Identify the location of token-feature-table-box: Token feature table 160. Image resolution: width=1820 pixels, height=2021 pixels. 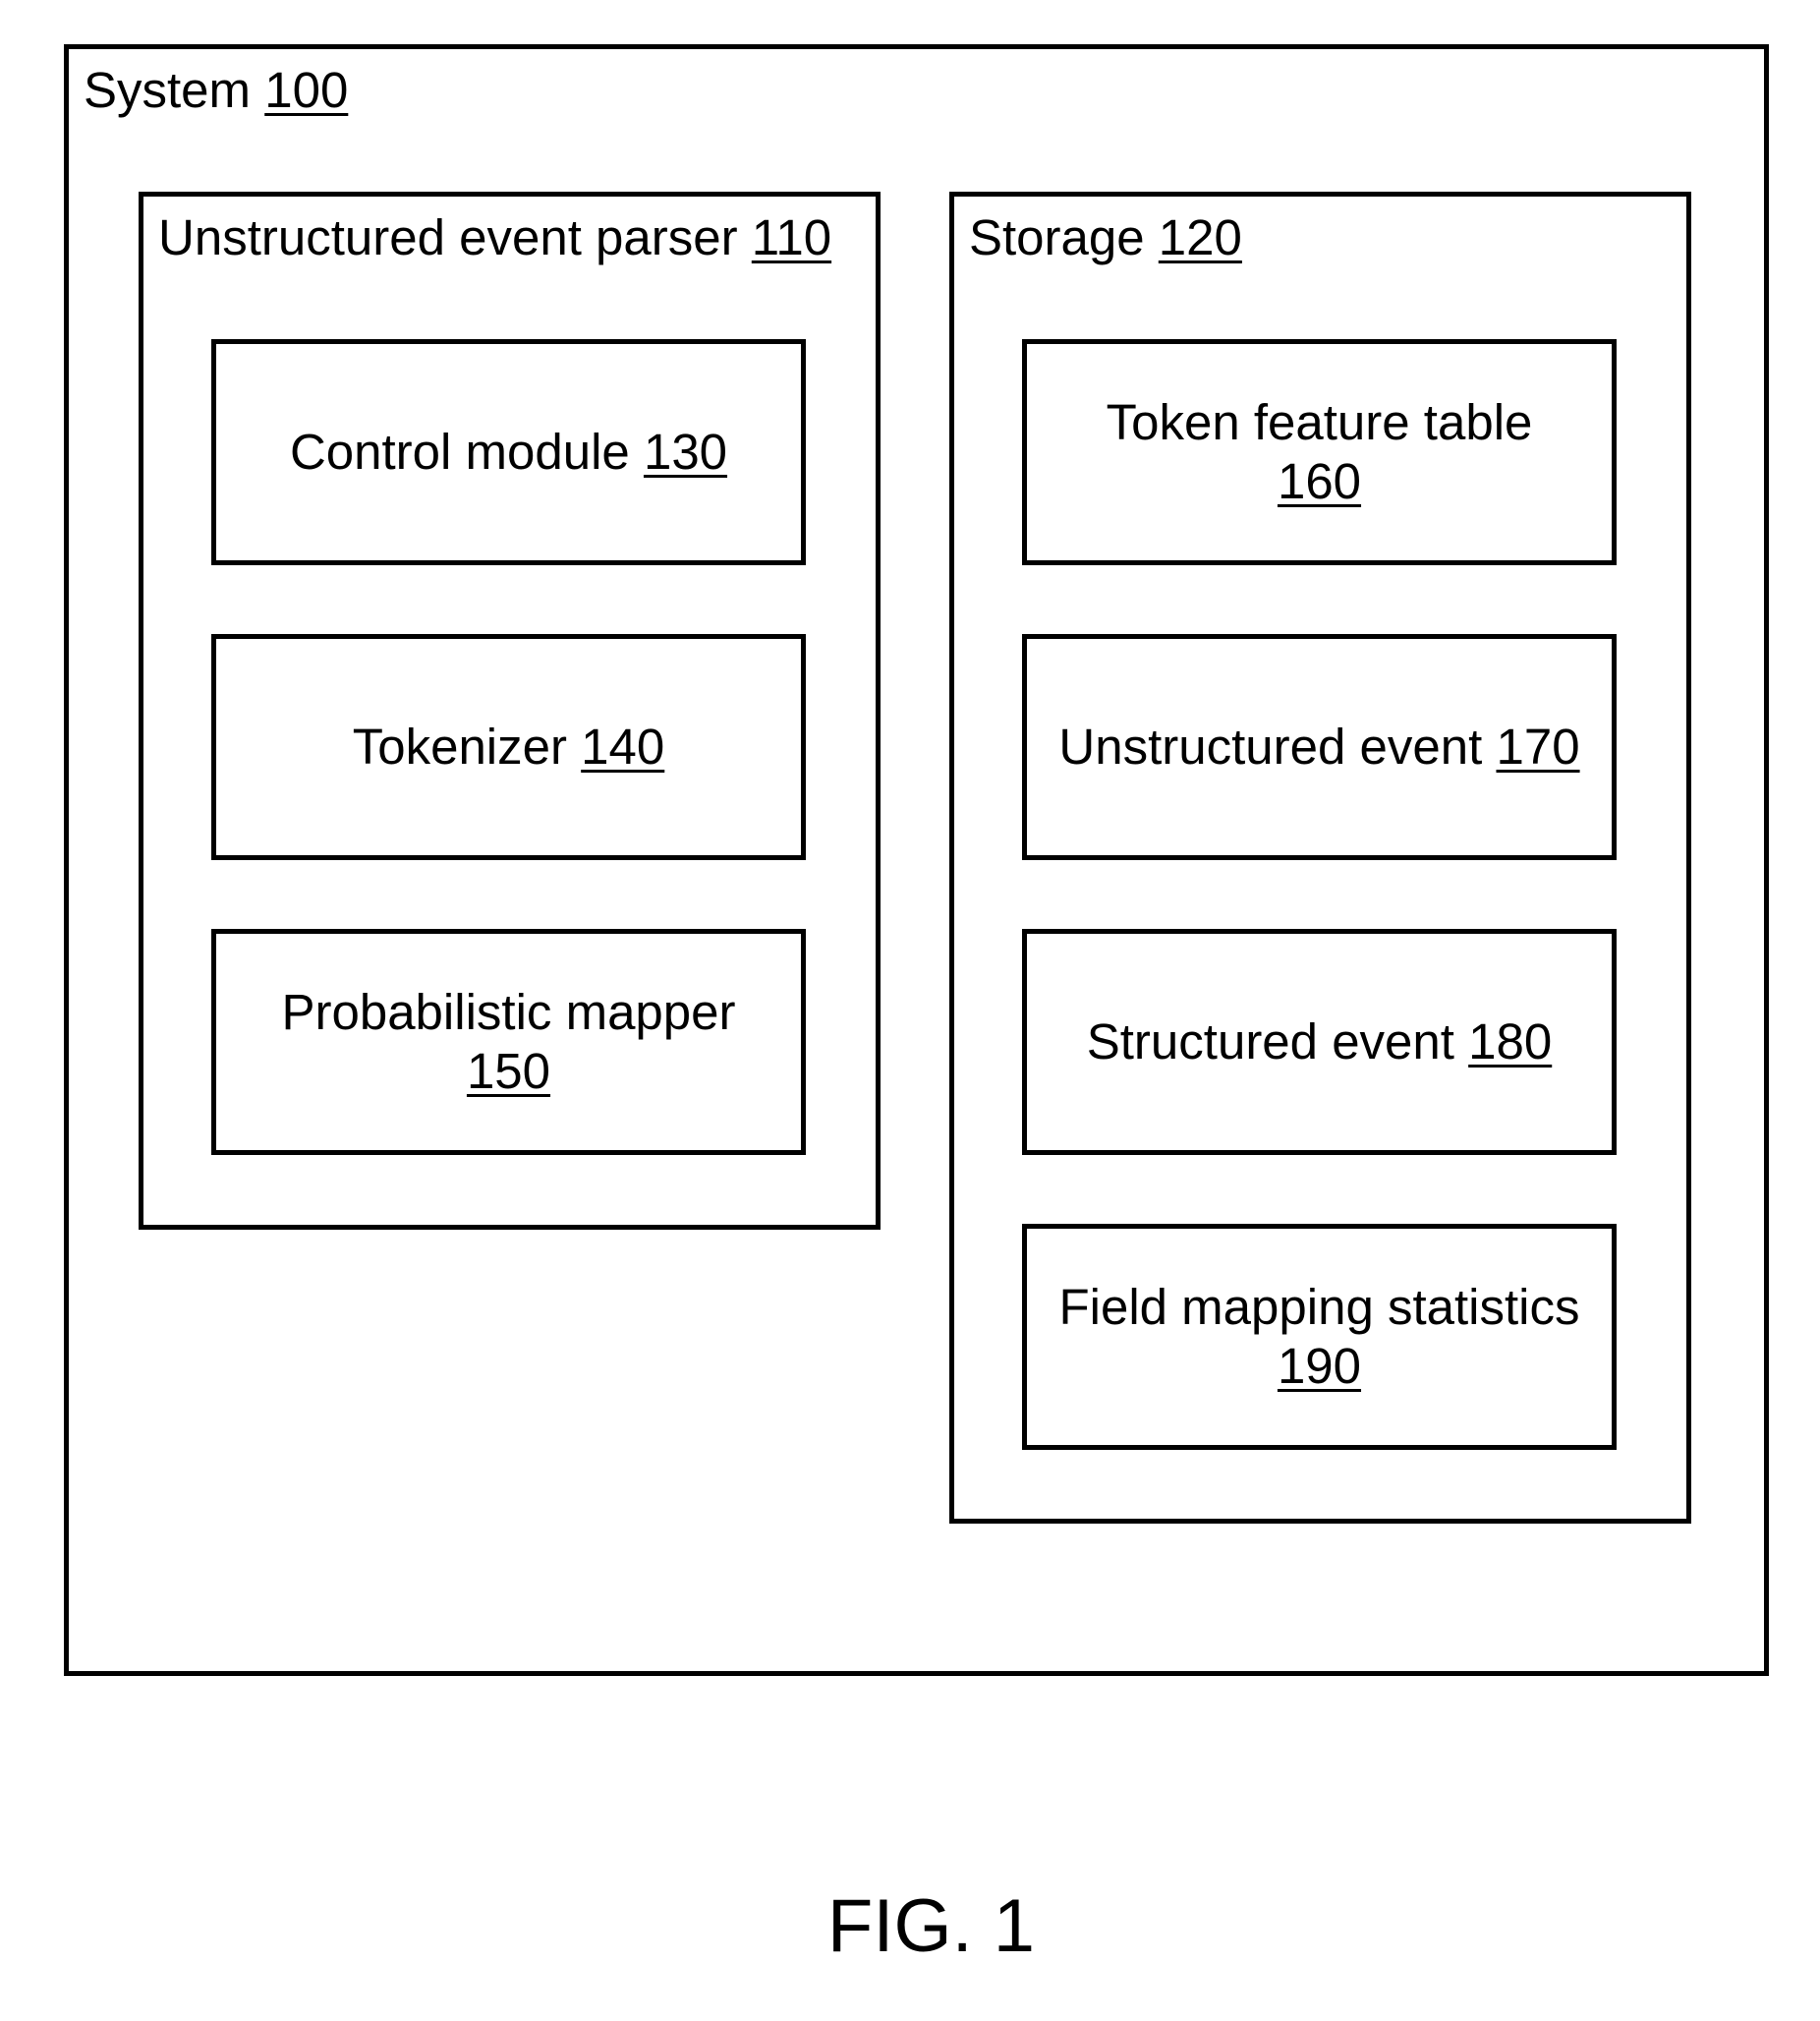
(1319, 452).